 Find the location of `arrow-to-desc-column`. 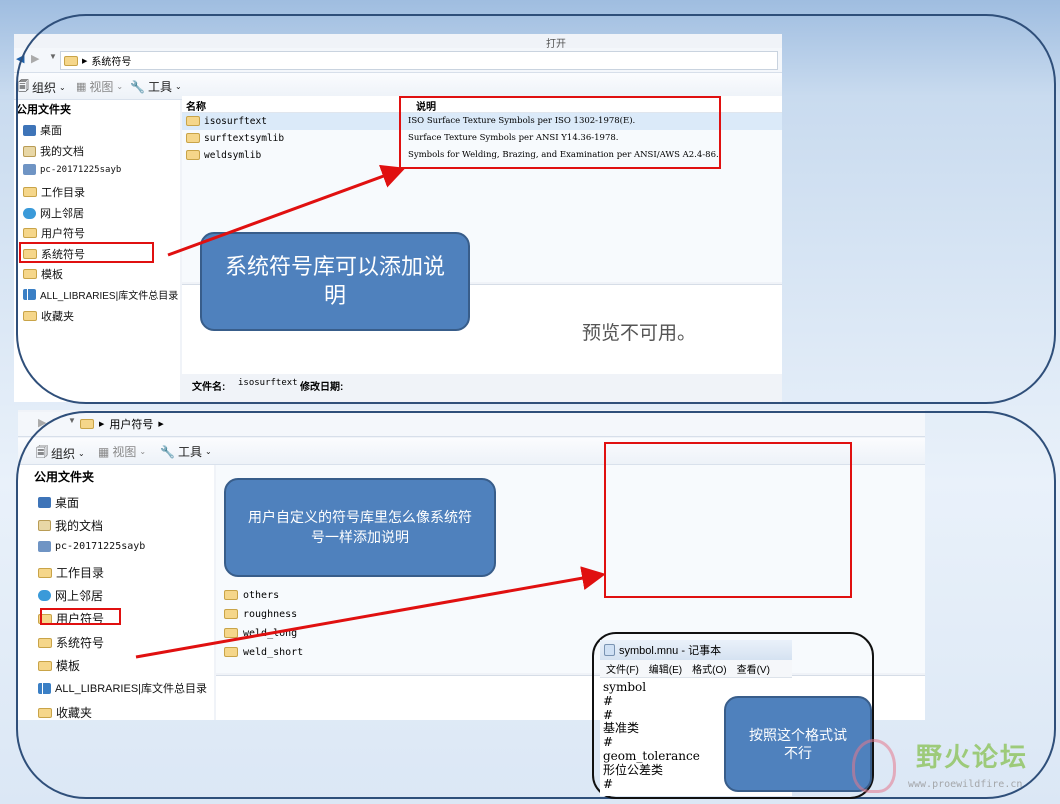

arrow-to-desc-column is located at coordinates (286, 210).